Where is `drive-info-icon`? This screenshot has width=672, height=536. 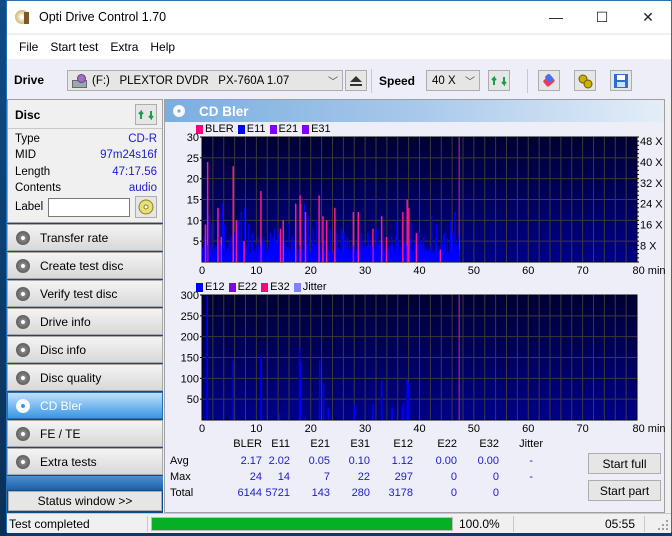
drive-info-icon is located at coordinates (23, 321).